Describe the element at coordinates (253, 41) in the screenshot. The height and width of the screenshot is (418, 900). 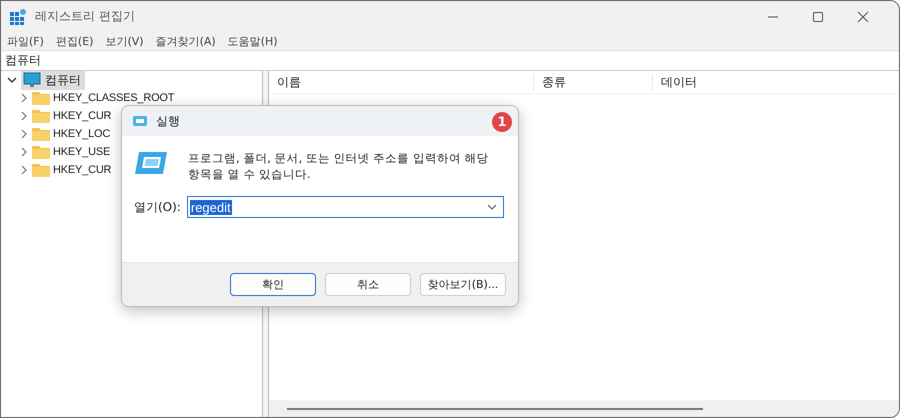
I see `menu-item: 도움말(H)` at that location.